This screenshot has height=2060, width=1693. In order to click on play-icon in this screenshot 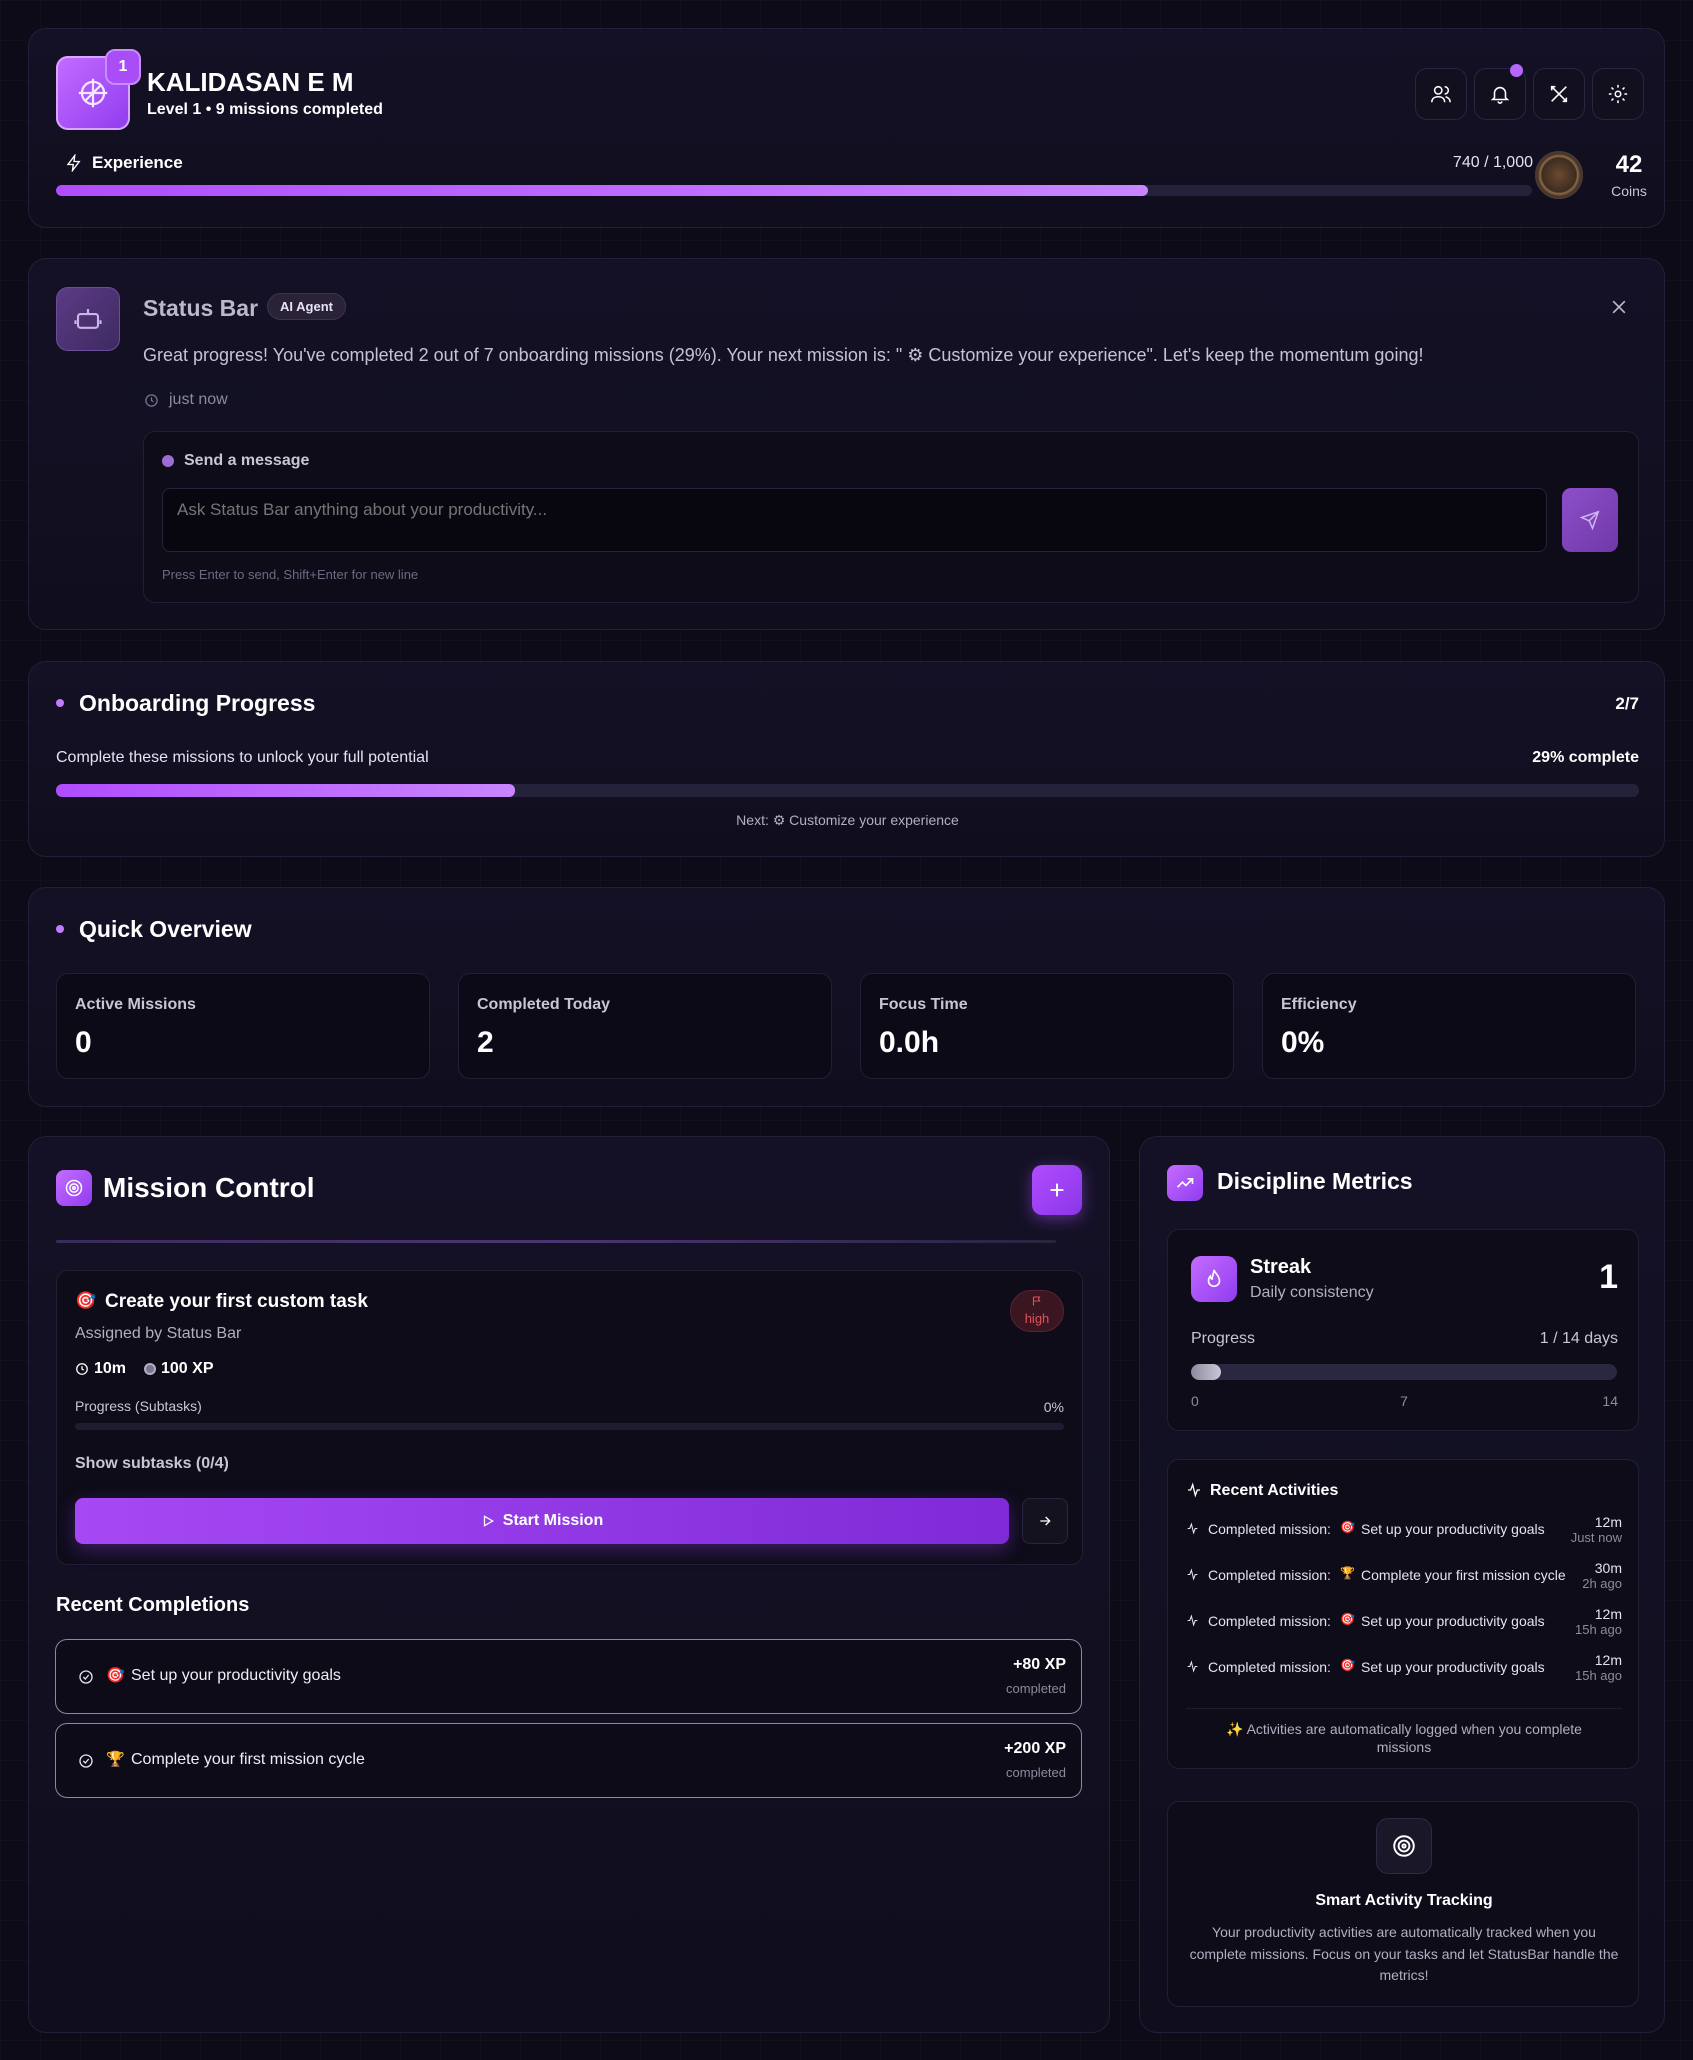, I will do `click(488, 1521)`.